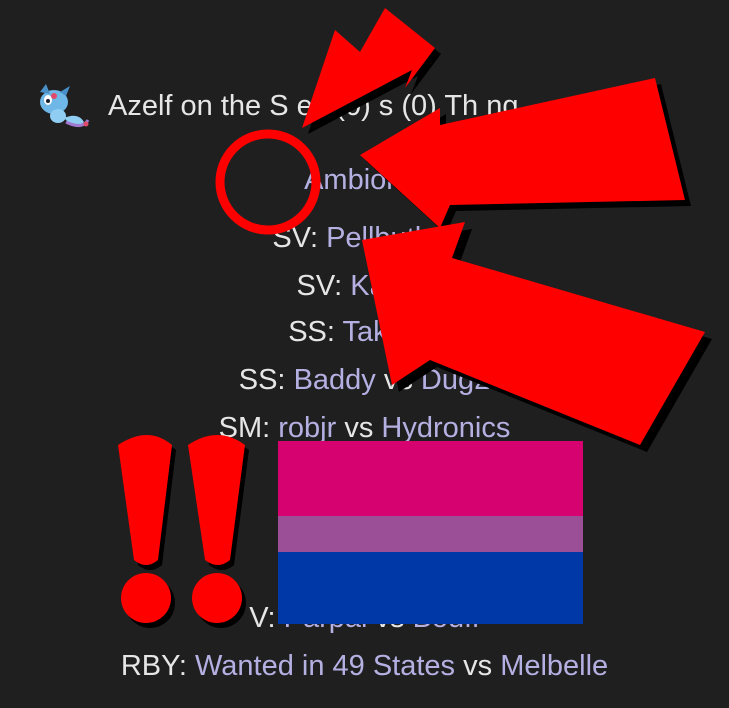 This screenshot has height=708, width=729. What do you see at coordinates (430, 588) in the screenshot?
I see `flag-band-blue` at bounding box center [430, 588].